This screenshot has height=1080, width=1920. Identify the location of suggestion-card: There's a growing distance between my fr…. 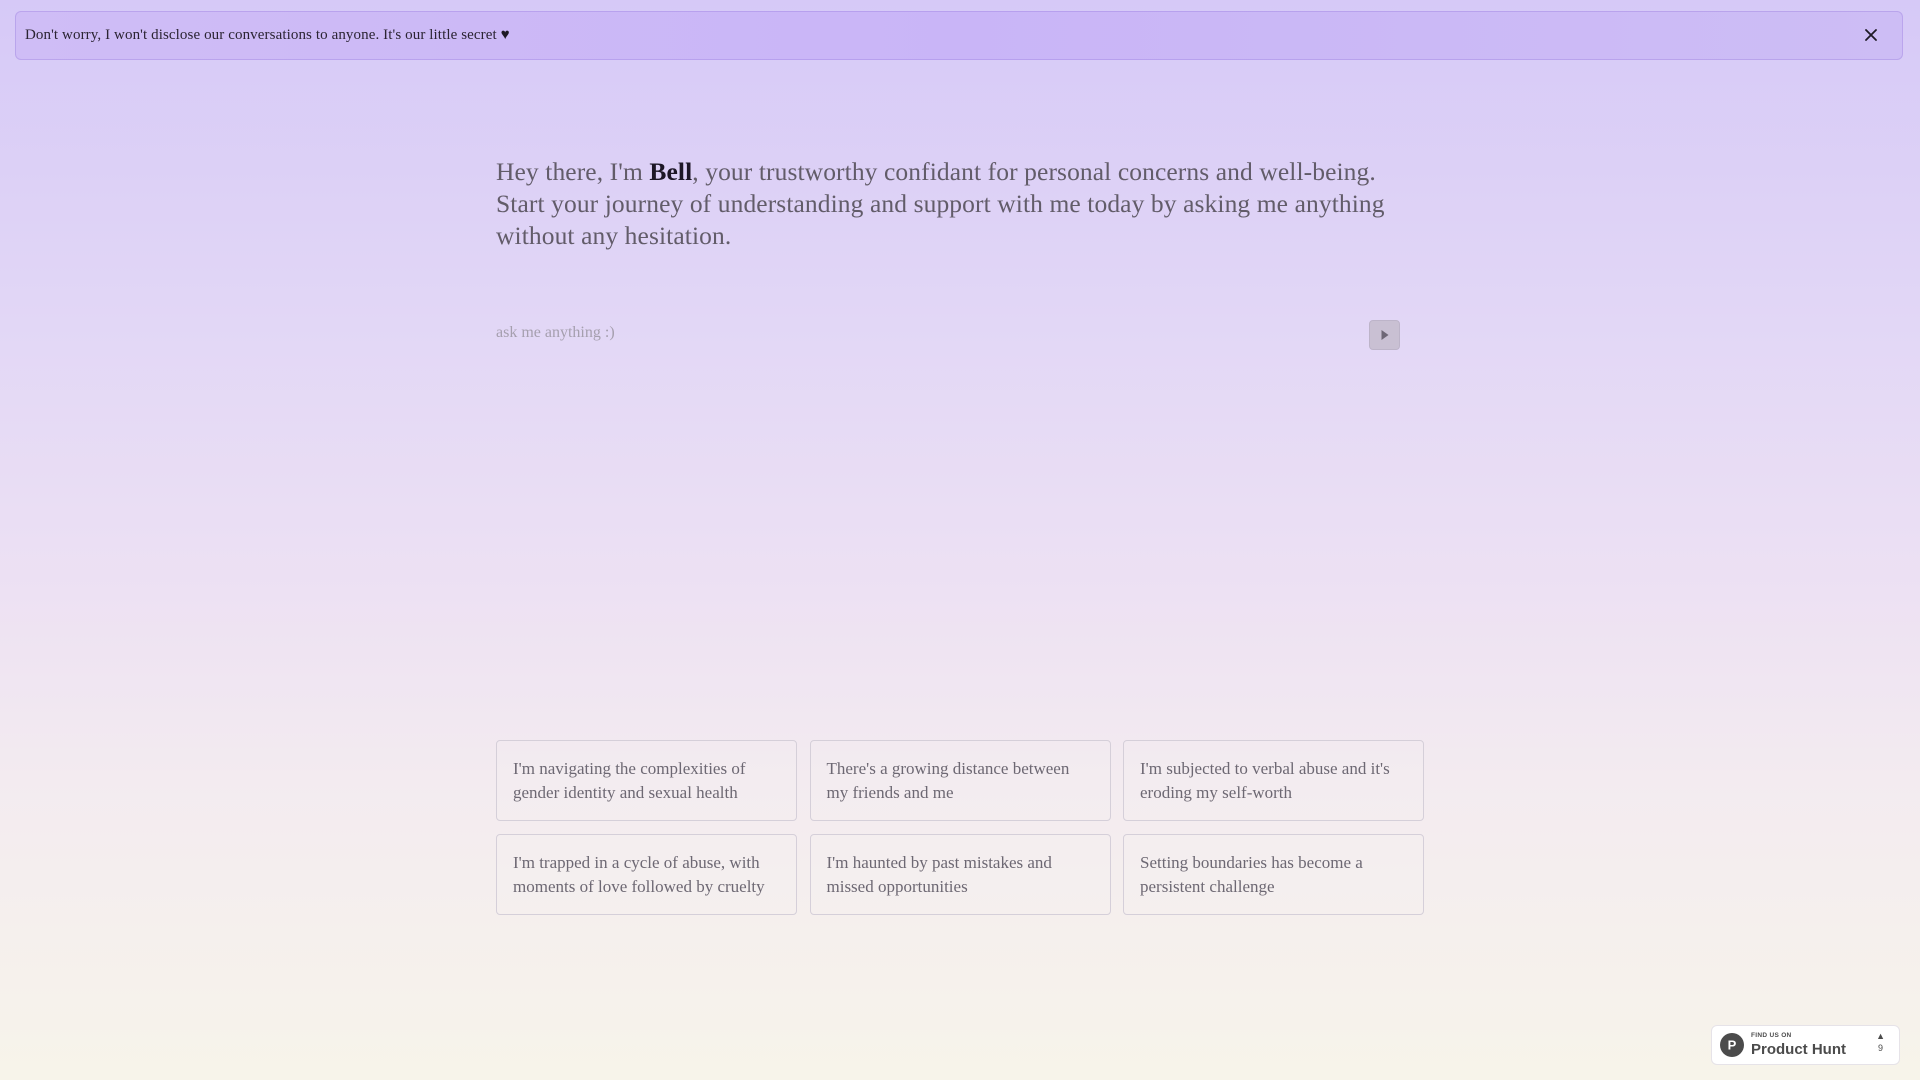
(960, 780).